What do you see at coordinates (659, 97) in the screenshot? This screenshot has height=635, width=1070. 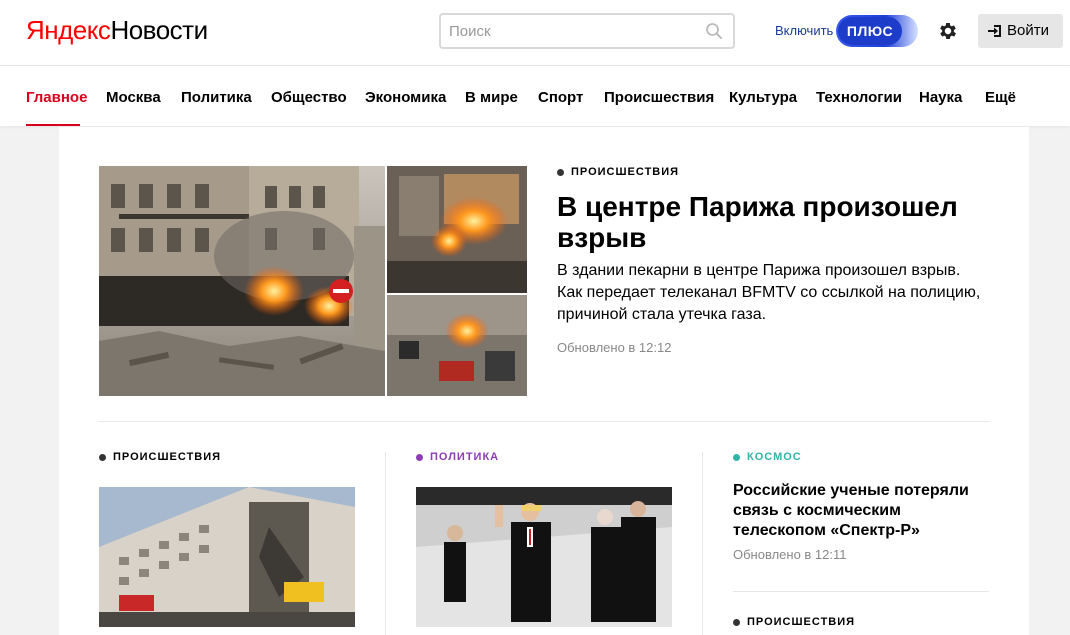 I see `nav-item-incidents: Происшествия` at bounding box center [659, 97].